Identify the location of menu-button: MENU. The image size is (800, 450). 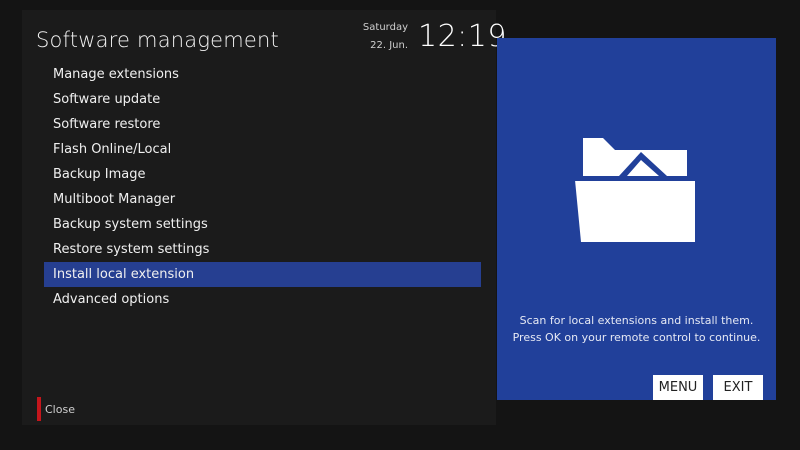
(678, 387).